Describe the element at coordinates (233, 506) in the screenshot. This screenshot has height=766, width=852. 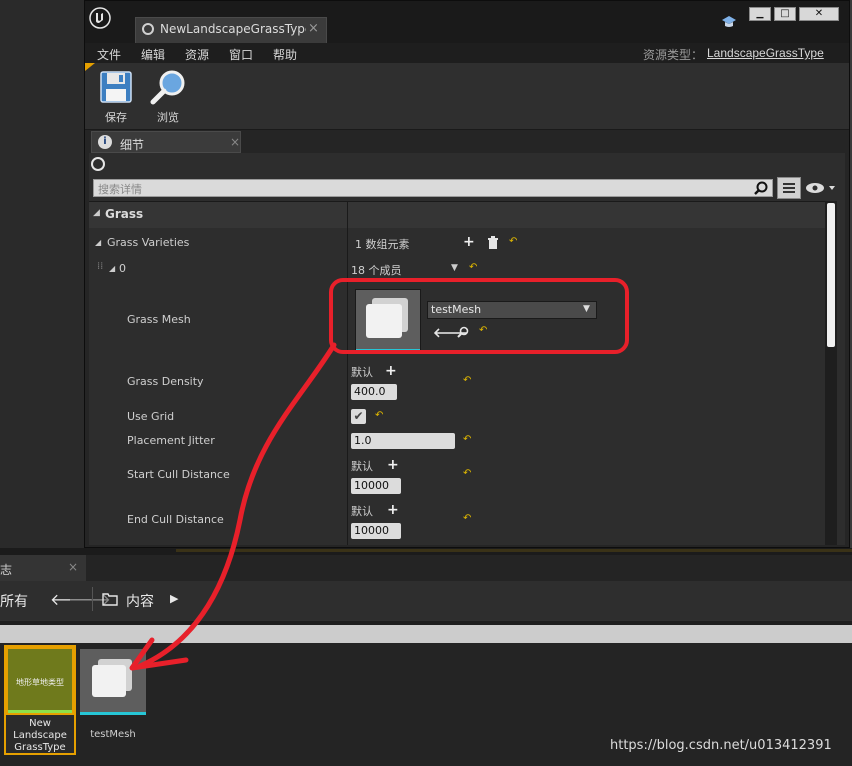
I see `annotation-arrow` at that location.